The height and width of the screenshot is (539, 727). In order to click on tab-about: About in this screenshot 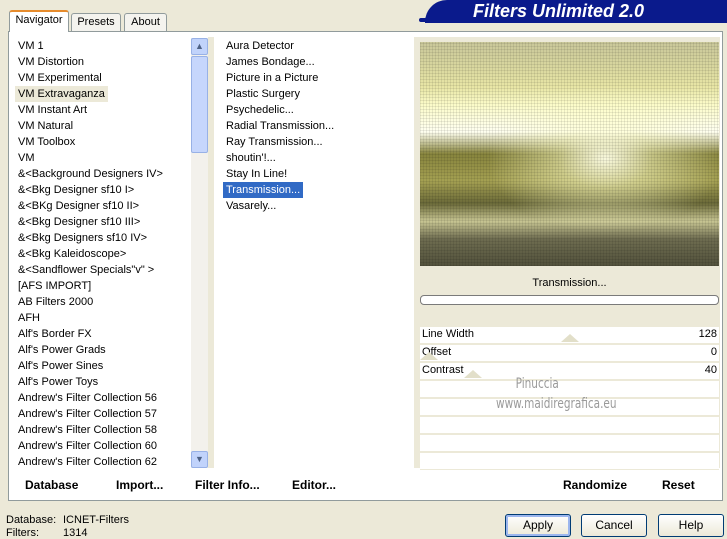, I will do `click(145, 22)`.